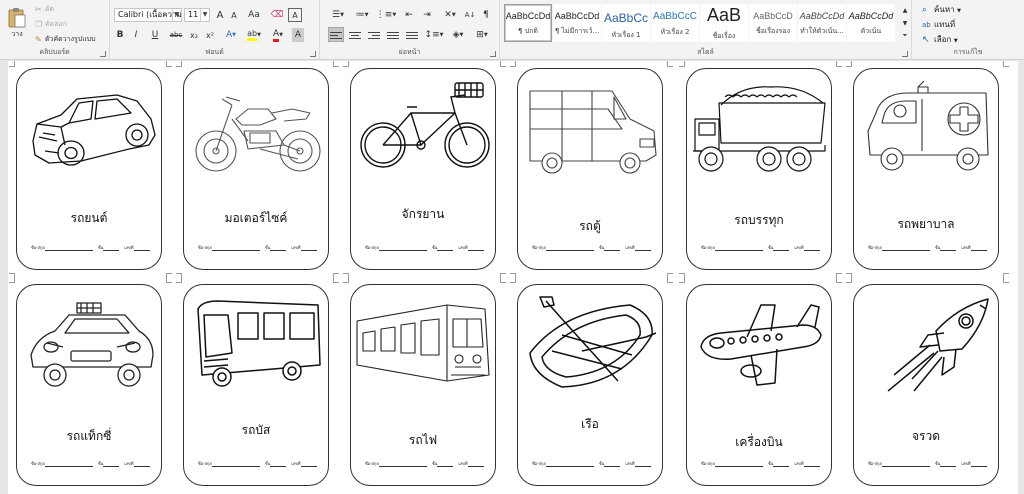  Describe the element at coordinates (493, 54) in the screenshot. I see `paragraph-launcher-icon` at that location.